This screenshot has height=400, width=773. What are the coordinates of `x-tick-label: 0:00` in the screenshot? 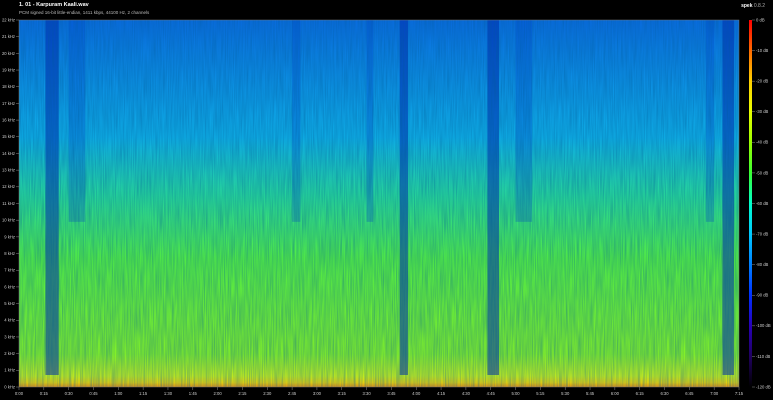 It's located at (19, 393).